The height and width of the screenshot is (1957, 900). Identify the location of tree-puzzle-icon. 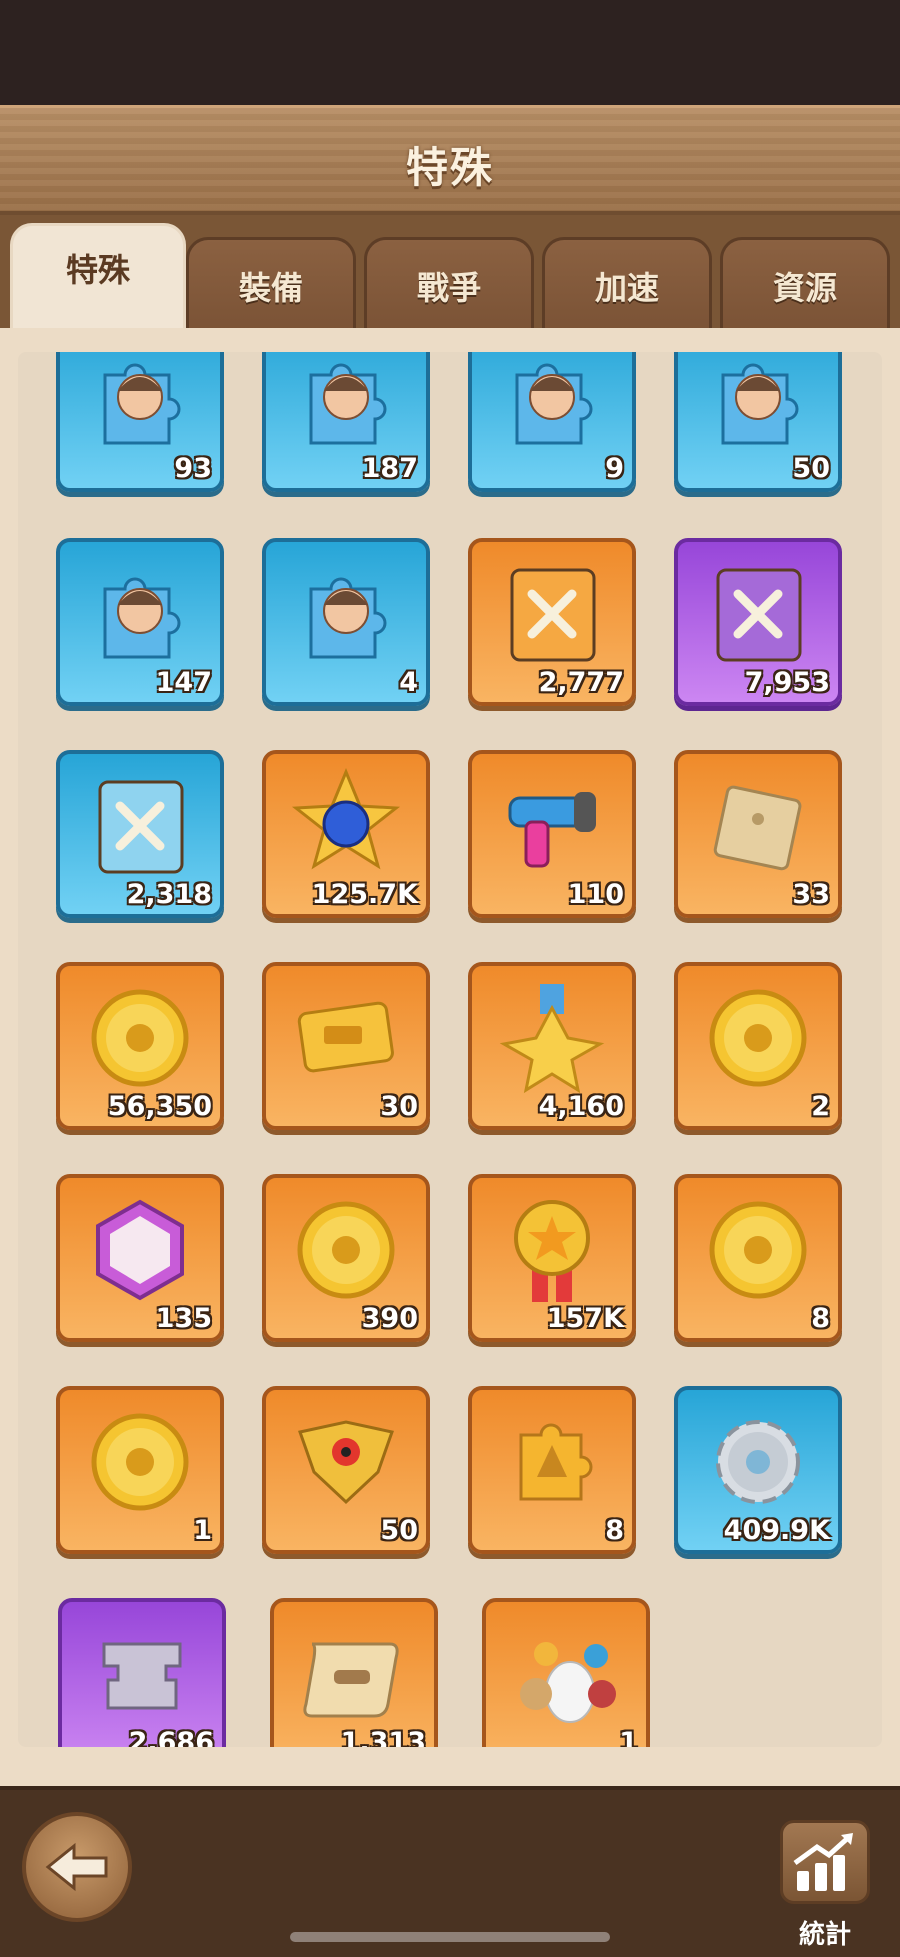
(552, 1464).